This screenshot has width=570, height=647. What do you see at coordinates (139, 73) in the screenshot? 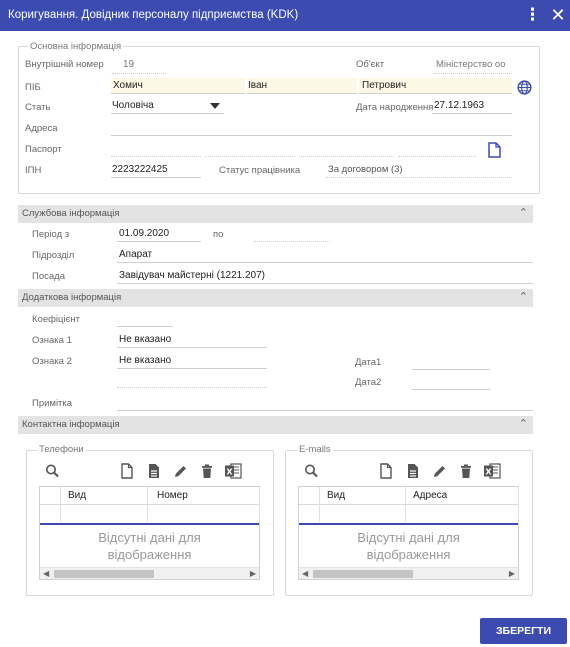
I see `internal-number-underline` at bounding box center [139, 73].